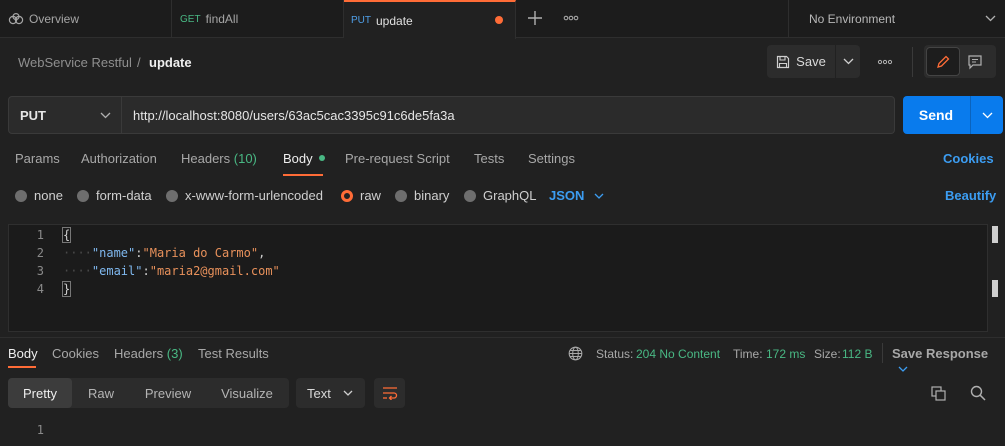 This screenshot has width=1005, height=446. I want to click on tab-headers: Headers (10), so click(219, 158).